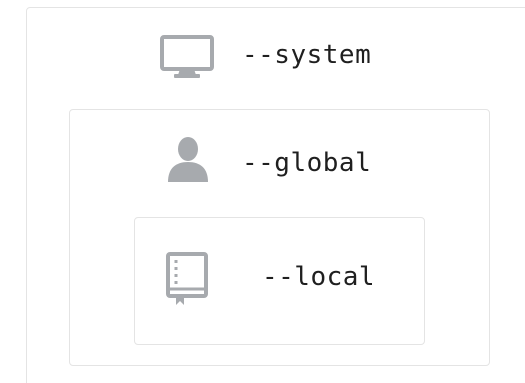 Image resolution: width=525 pixels, height=383 pixels. I want to click on local-scope-label: --local, so click(319, 277).